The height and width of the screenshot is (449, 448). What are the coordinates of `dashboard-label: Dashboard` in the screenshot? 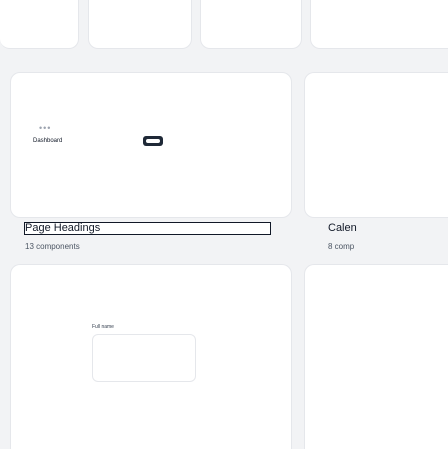 It's located at (48, 141).